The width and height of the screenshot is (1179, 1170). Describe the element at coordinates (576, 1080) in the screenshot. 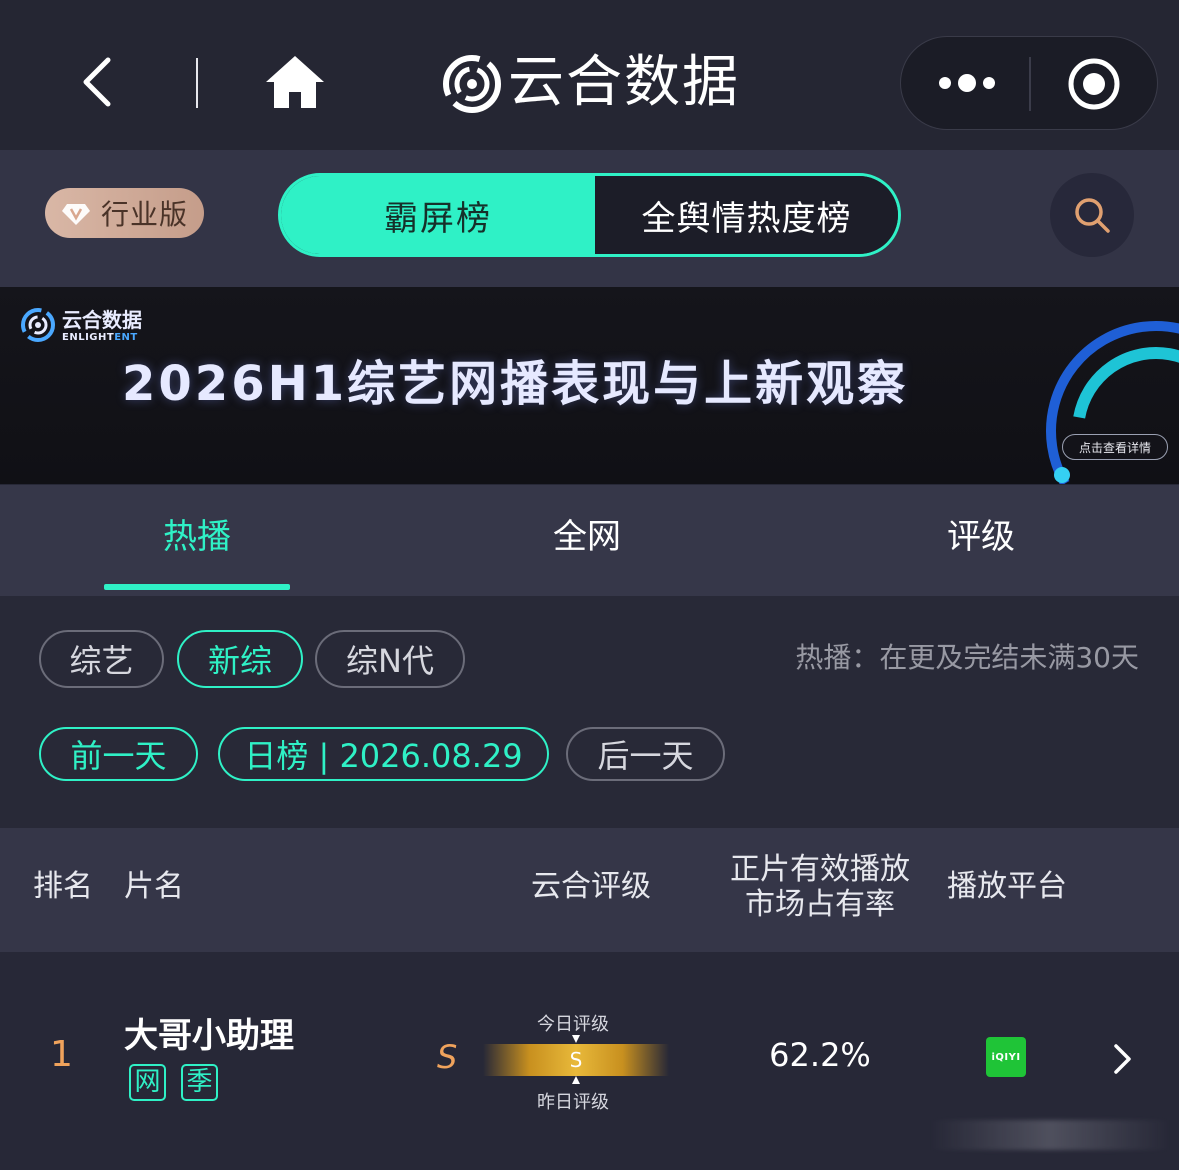

I see `yesterday-rating-marker` at that location.